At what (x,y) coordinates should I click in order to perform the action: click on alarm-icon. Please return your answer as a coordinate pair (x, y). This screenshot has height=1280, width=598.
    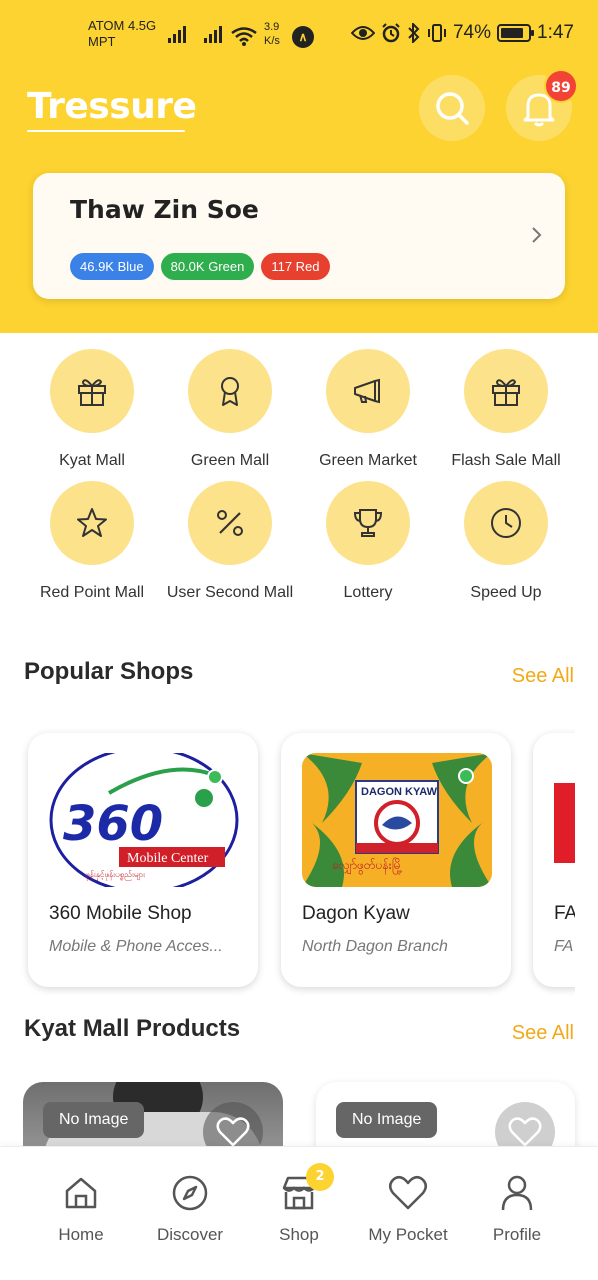
    Looking at the image, I should click on (391, 33).